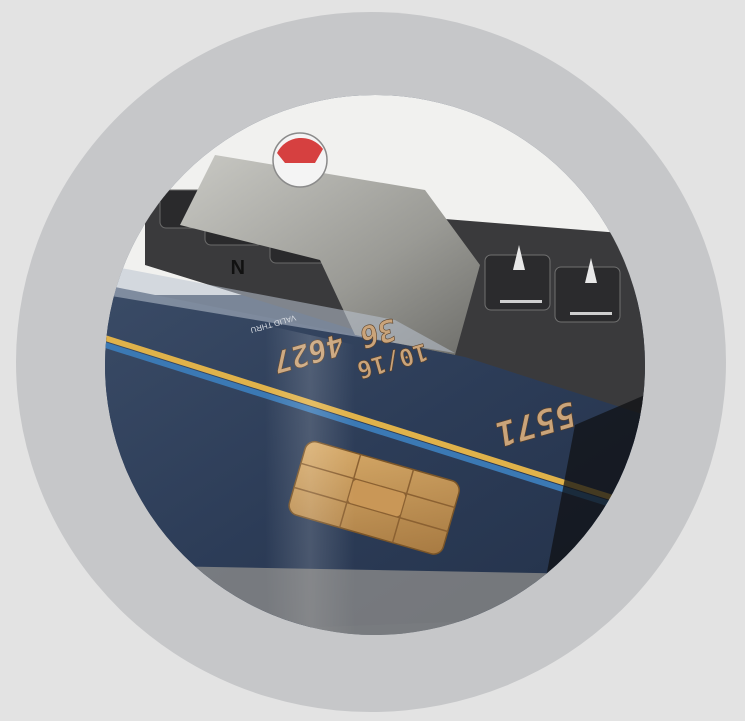  What do you see at coordinates (238, 266) in the screenshot?
I see `card-letter-mark: N` at bounding box center [238, 266].